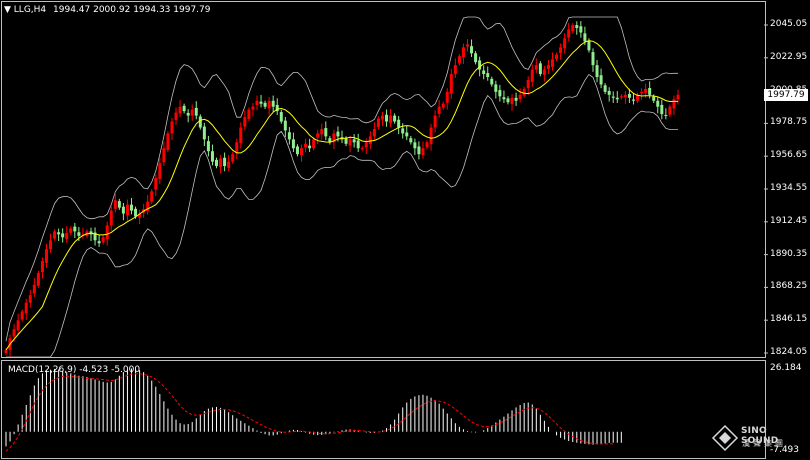 The width and height of the screenshot is (810, 460). Describe the element at coordinates (789, 56) in the screenshot. I see `price-tick-label: 2022.95` at that location.